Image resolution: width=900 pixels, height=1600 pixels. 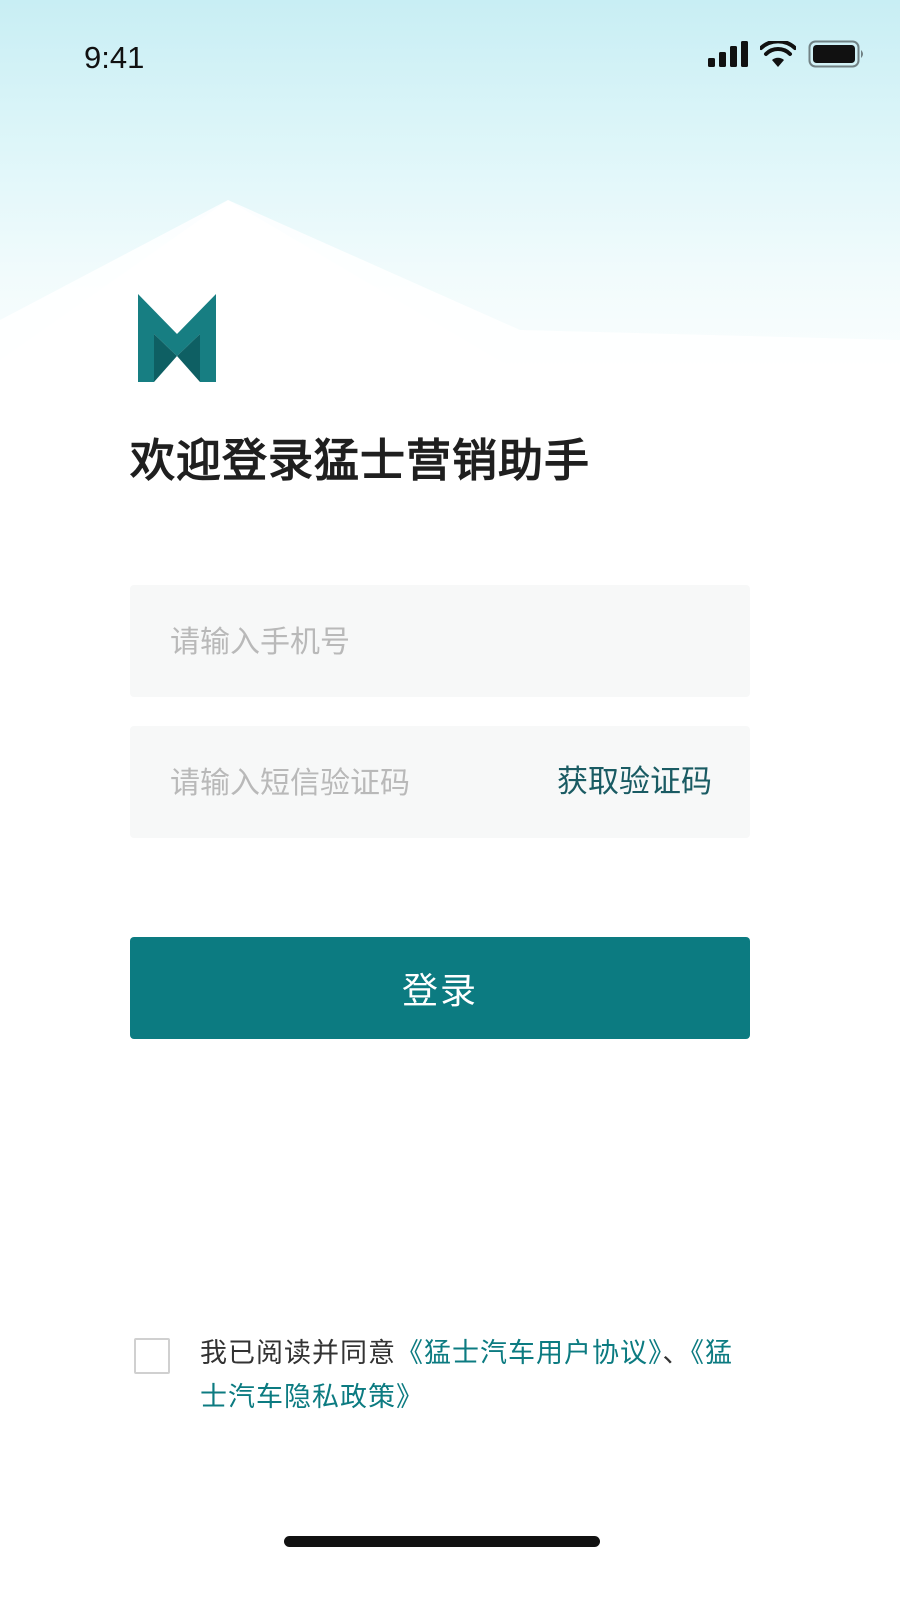 I want to click on page-title: 欢迎登录猛士营销助手, so click(x=360, y=460).